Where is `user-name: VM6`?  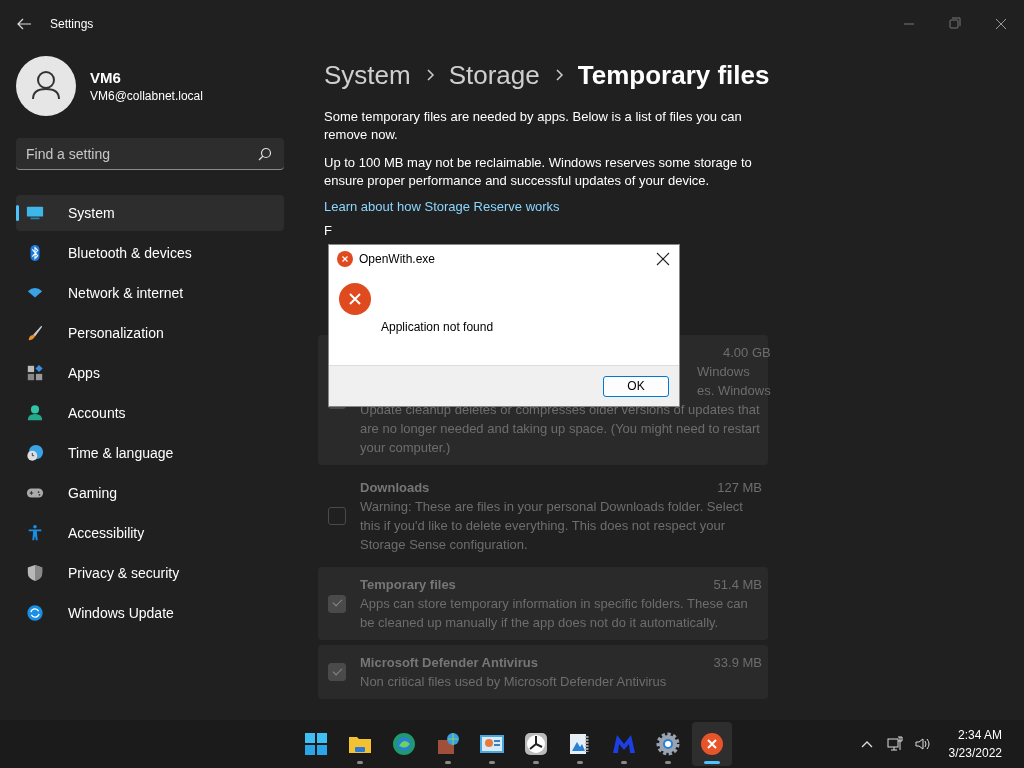
user-name: VM6 is located at coordinates (106, 77).